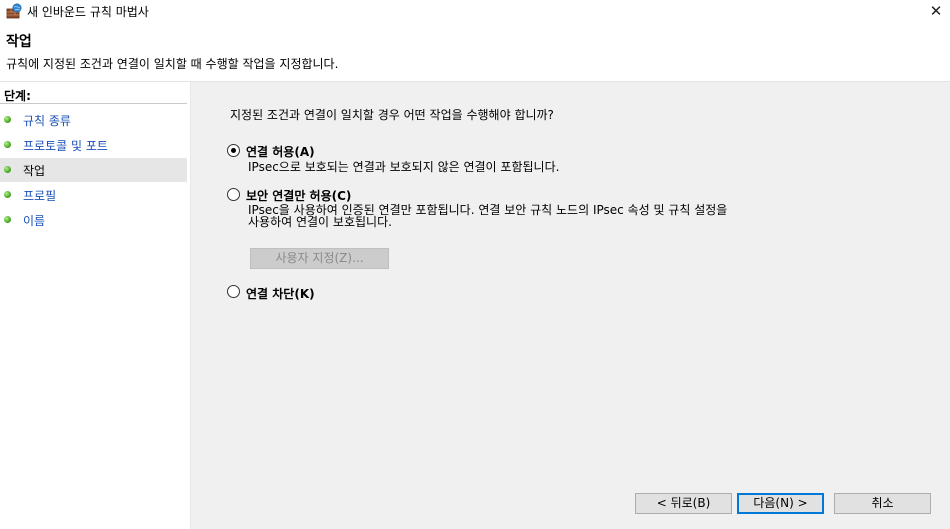  What do you see at coordinates (475, 11) in the screenshot?
I see `title-bar: 새 인바운드 규칙 마법사 ✕` at bounding box center [475, 11].